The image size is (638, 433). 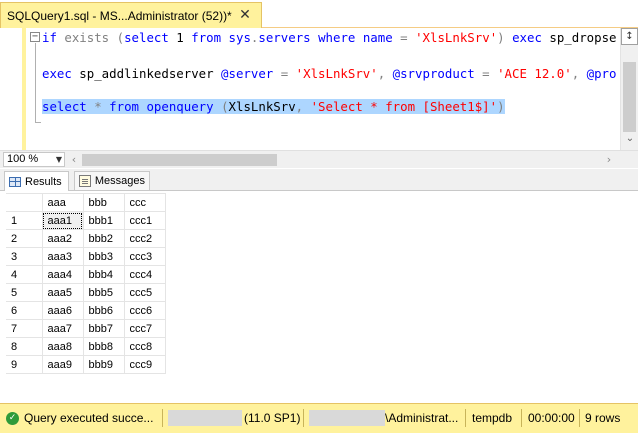 What do you see at coordinates (24, 274) in the screenshot?
I see `row-number: 4` at bounding box center [24, 274].